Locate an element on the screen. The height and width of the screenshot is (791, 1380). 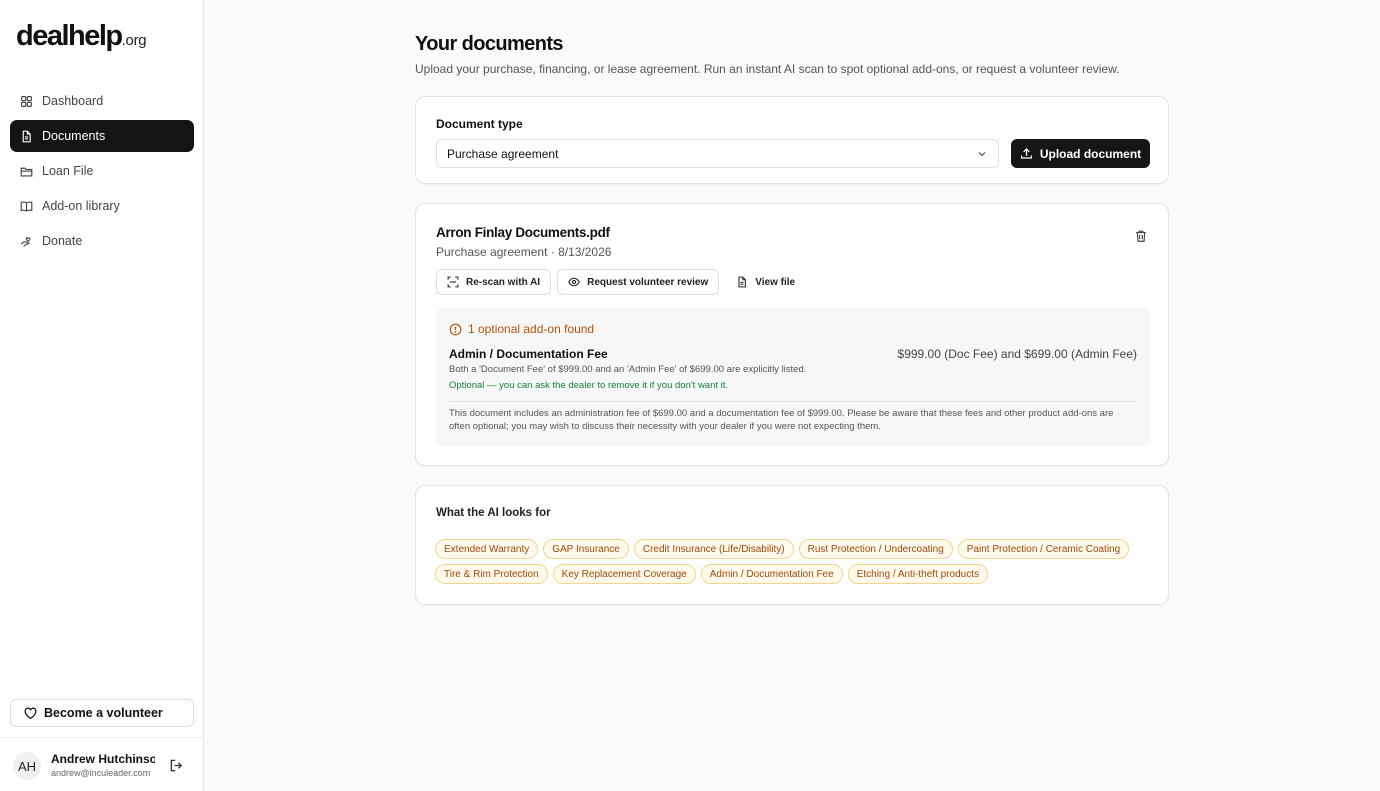
document-type-select: Purchase agreement is located at coordinates (717, 153).